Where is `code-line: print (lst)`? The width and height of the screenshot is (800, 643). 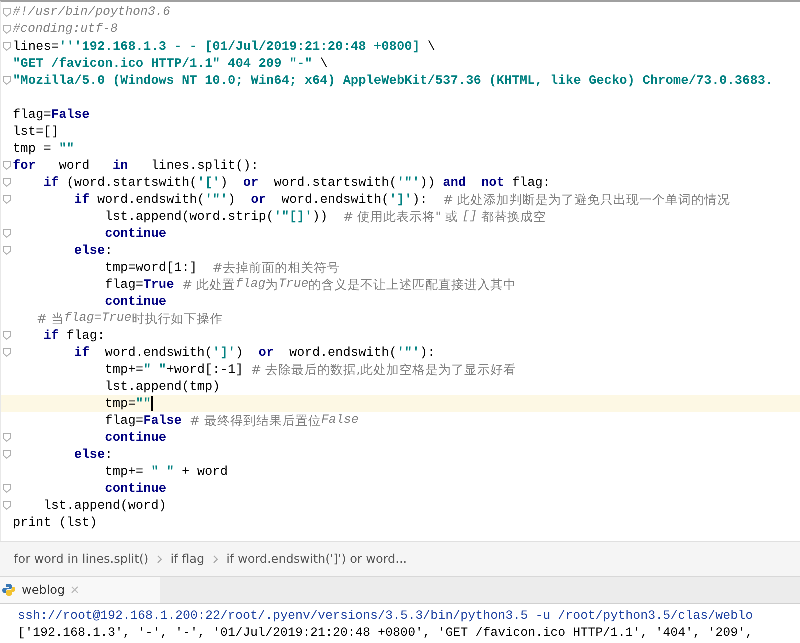
code-line: print (lst) is located at coordinates (55, 522).